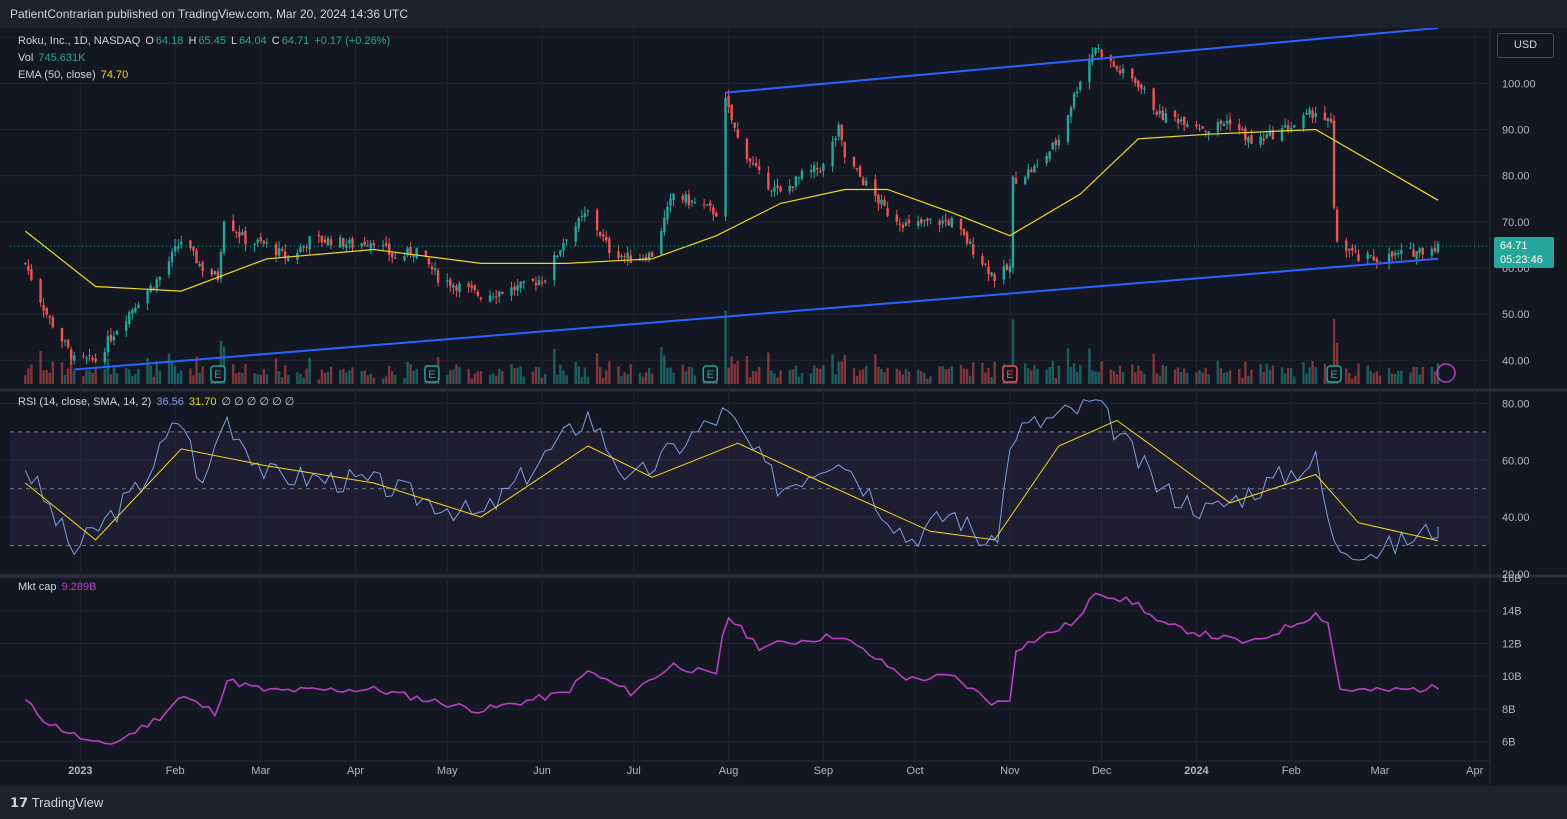 The width and height of the screenshot is (1567, 819). Describe the element at coordinates (84, 402) in the screenshot. I see `rsi-label: RSI (14, close, SMA, 14, 2)` at that location.